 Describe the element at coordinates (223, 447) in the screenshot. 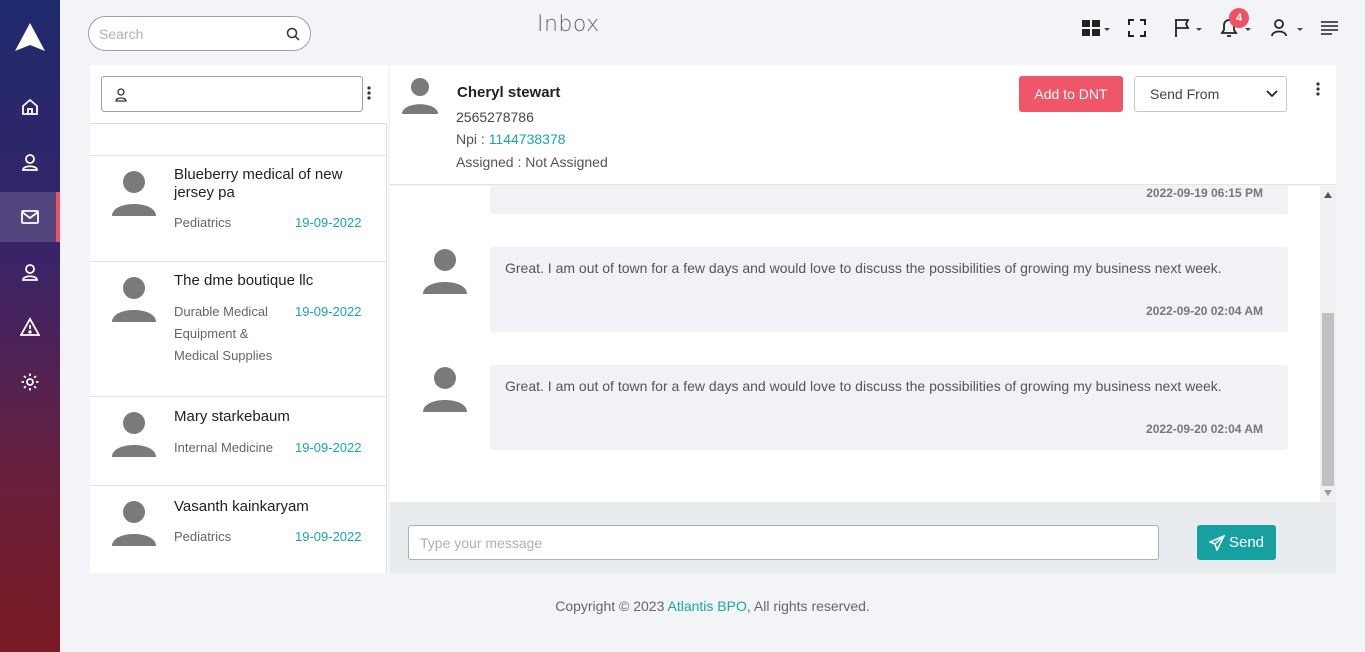

I see `contact-specialty: Internal Medicine` at that location.